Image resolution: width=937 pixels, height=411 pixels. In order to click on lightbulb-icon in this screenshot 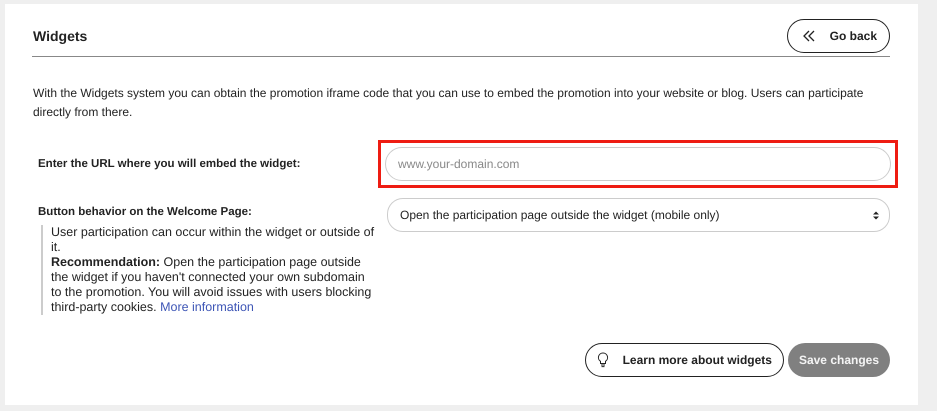, I will do `click(602, 360)`.